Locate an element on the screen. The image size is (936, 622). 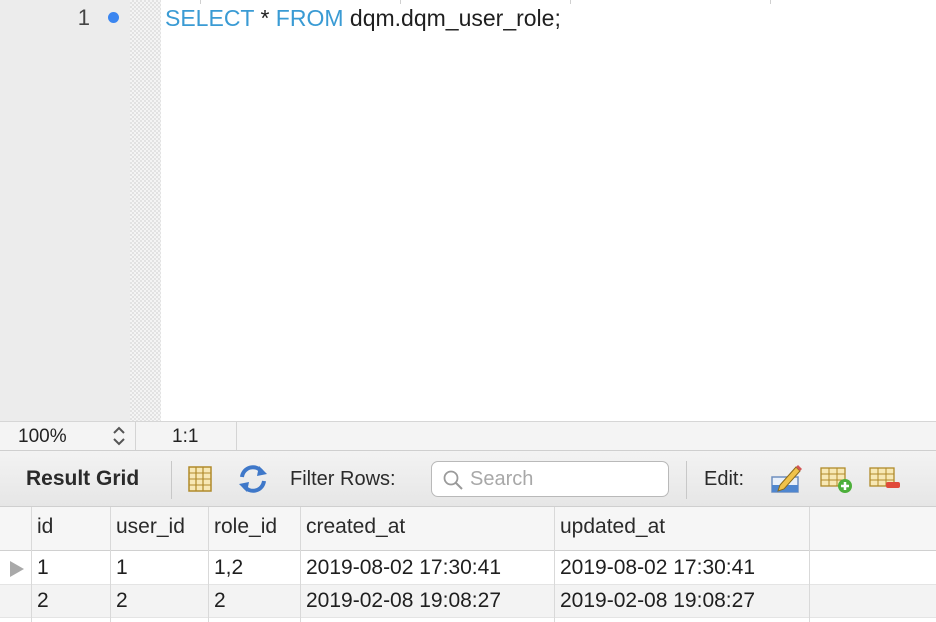
filter-search-box is located at coordinates (550, 479).